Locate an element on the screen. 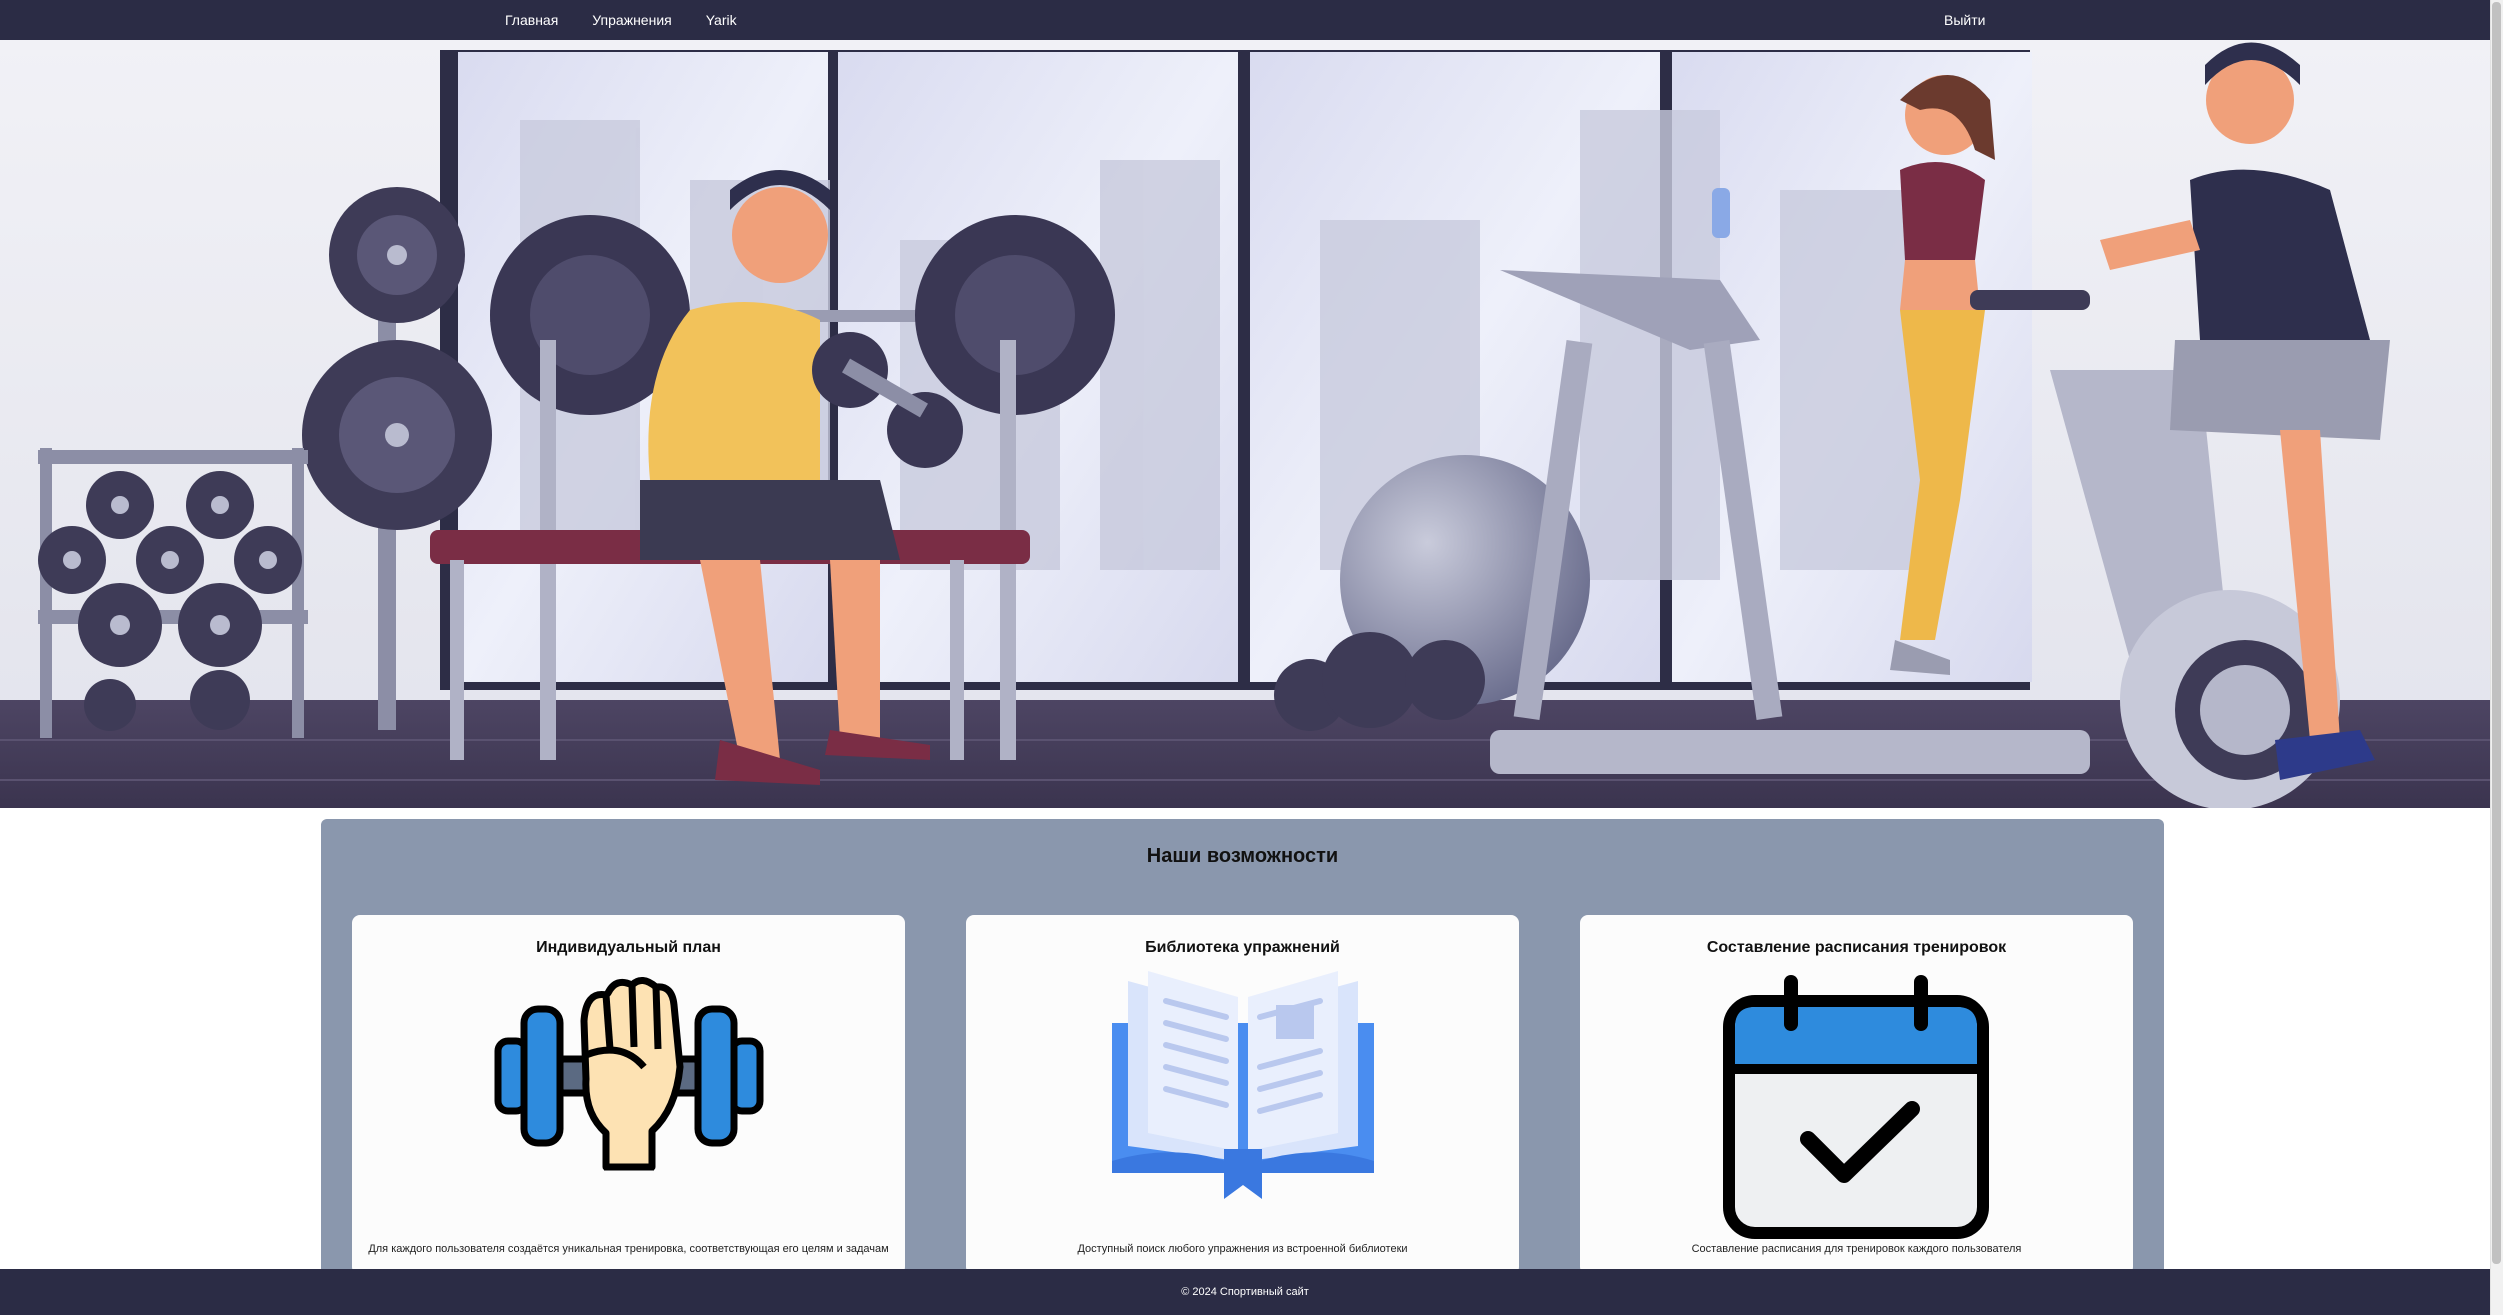 The image size is (2503, 1315). open-book-icon is located at coordinates (1243, 1088).